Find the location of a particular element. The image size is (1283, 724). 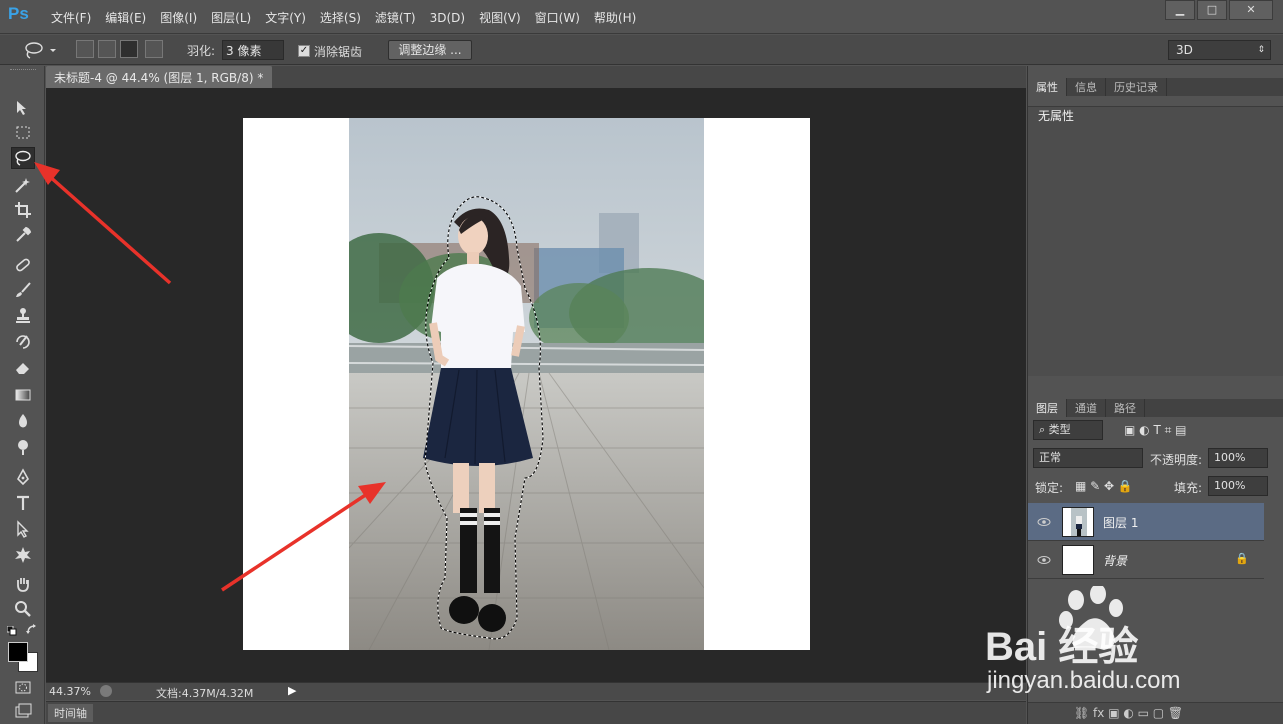

photoshop-logo: Ps is located at coordinates (18, 13).